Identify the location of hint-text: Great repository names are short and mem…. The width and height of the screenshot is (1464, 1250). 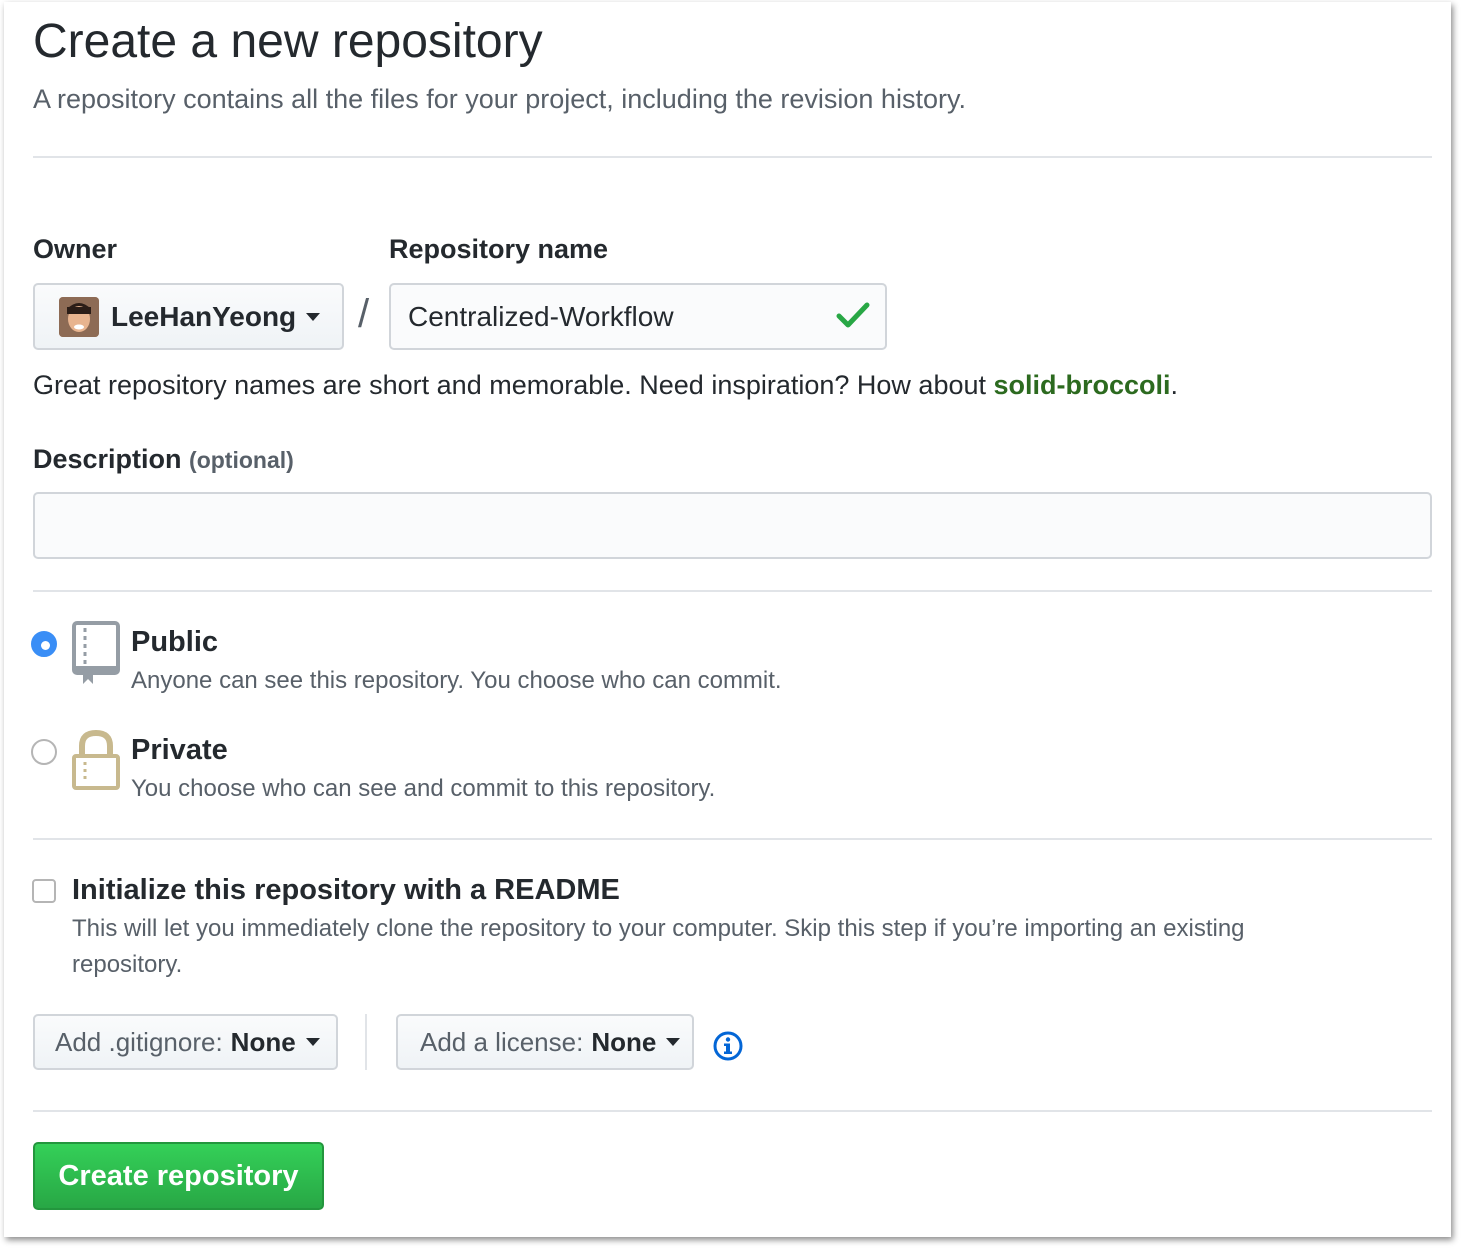
(513, 385).